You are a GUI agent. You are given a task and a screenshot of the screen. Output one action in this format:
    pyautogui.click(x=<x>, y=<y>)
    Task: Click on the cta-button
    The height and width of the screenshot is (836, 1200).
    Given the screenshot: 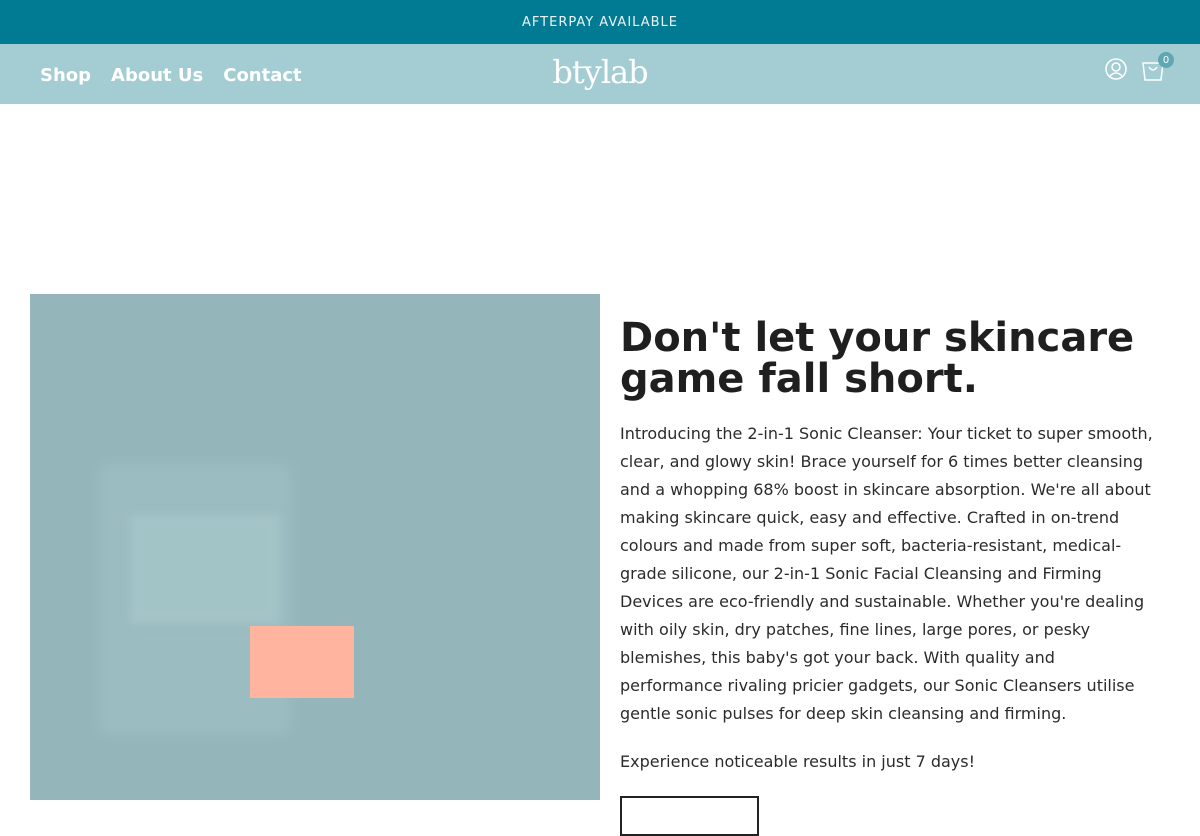 What is the action you would take?
    pyautogui.click(x=689, y=816)
    